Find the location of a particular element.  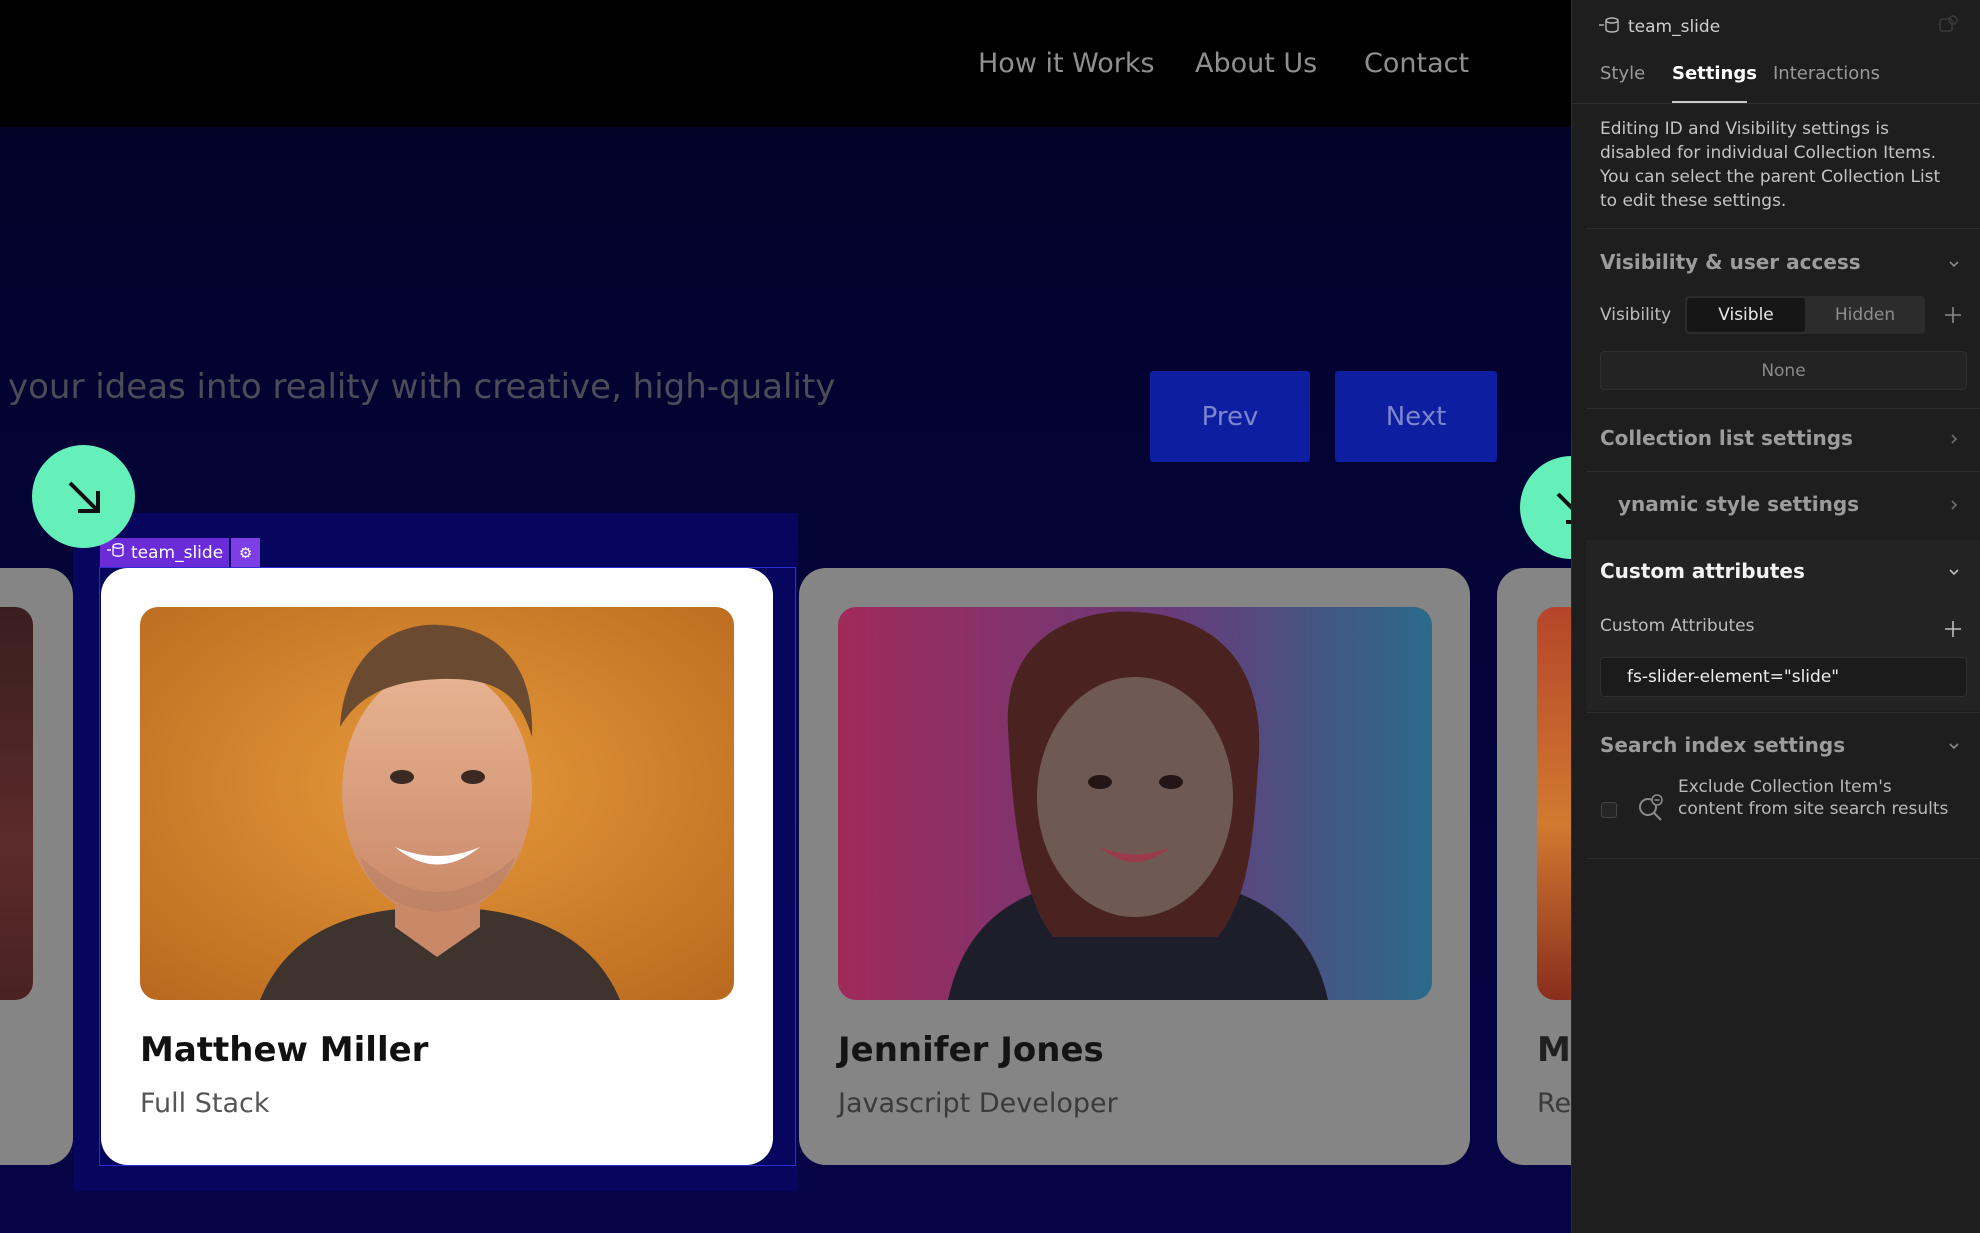

visibility-hidden-option: Hidden is located at coordinates (1865, 315).